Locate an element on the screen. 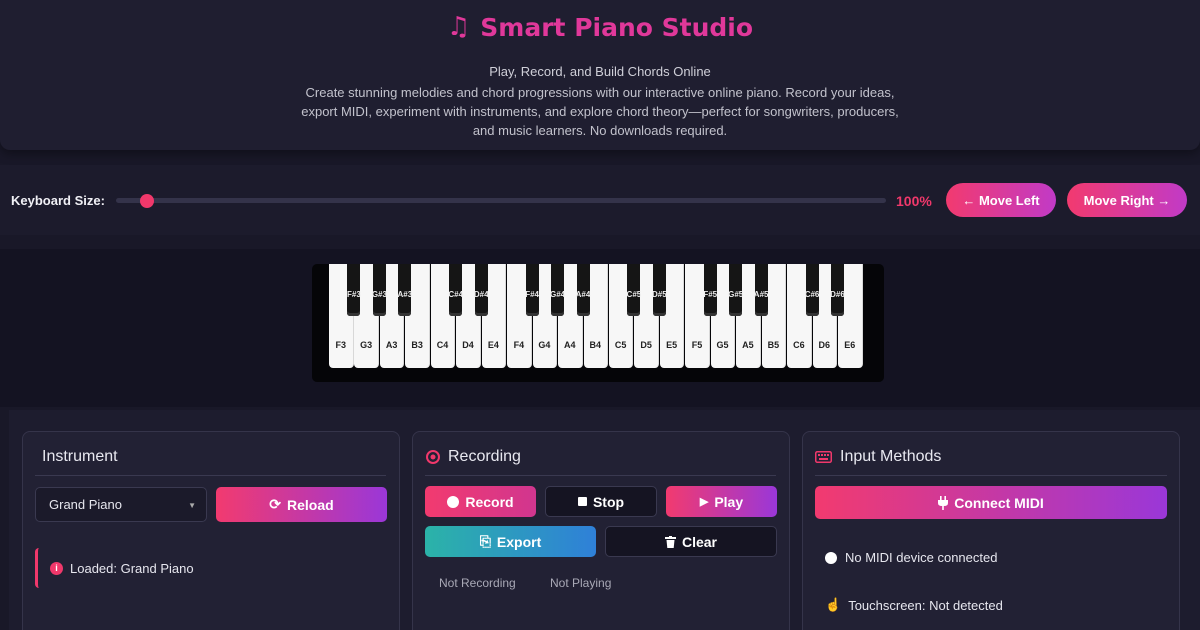  piano-key-black: G#4 is located at coordinates (557, 290).